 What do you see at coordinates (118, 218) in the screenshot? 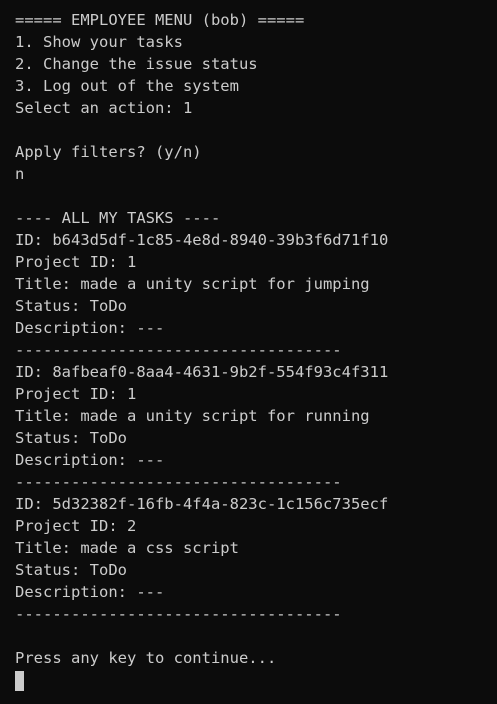
I see `tasks-header: ---- ALL MY TASKS ----` at bounding box center [118, 218].